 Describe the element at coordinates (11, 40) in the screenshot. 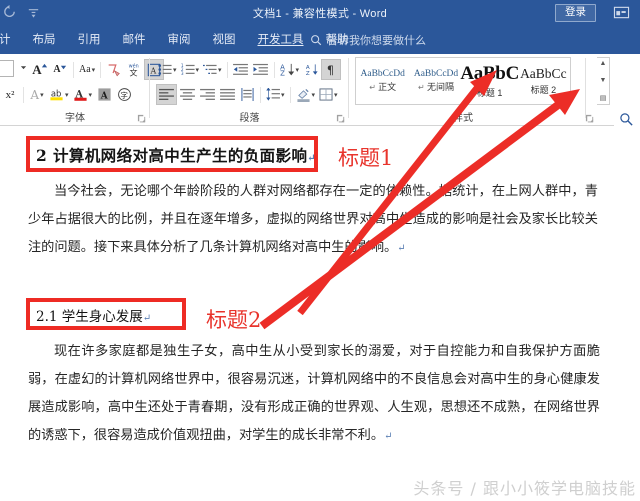

I see `tab-design: 计` at that location.